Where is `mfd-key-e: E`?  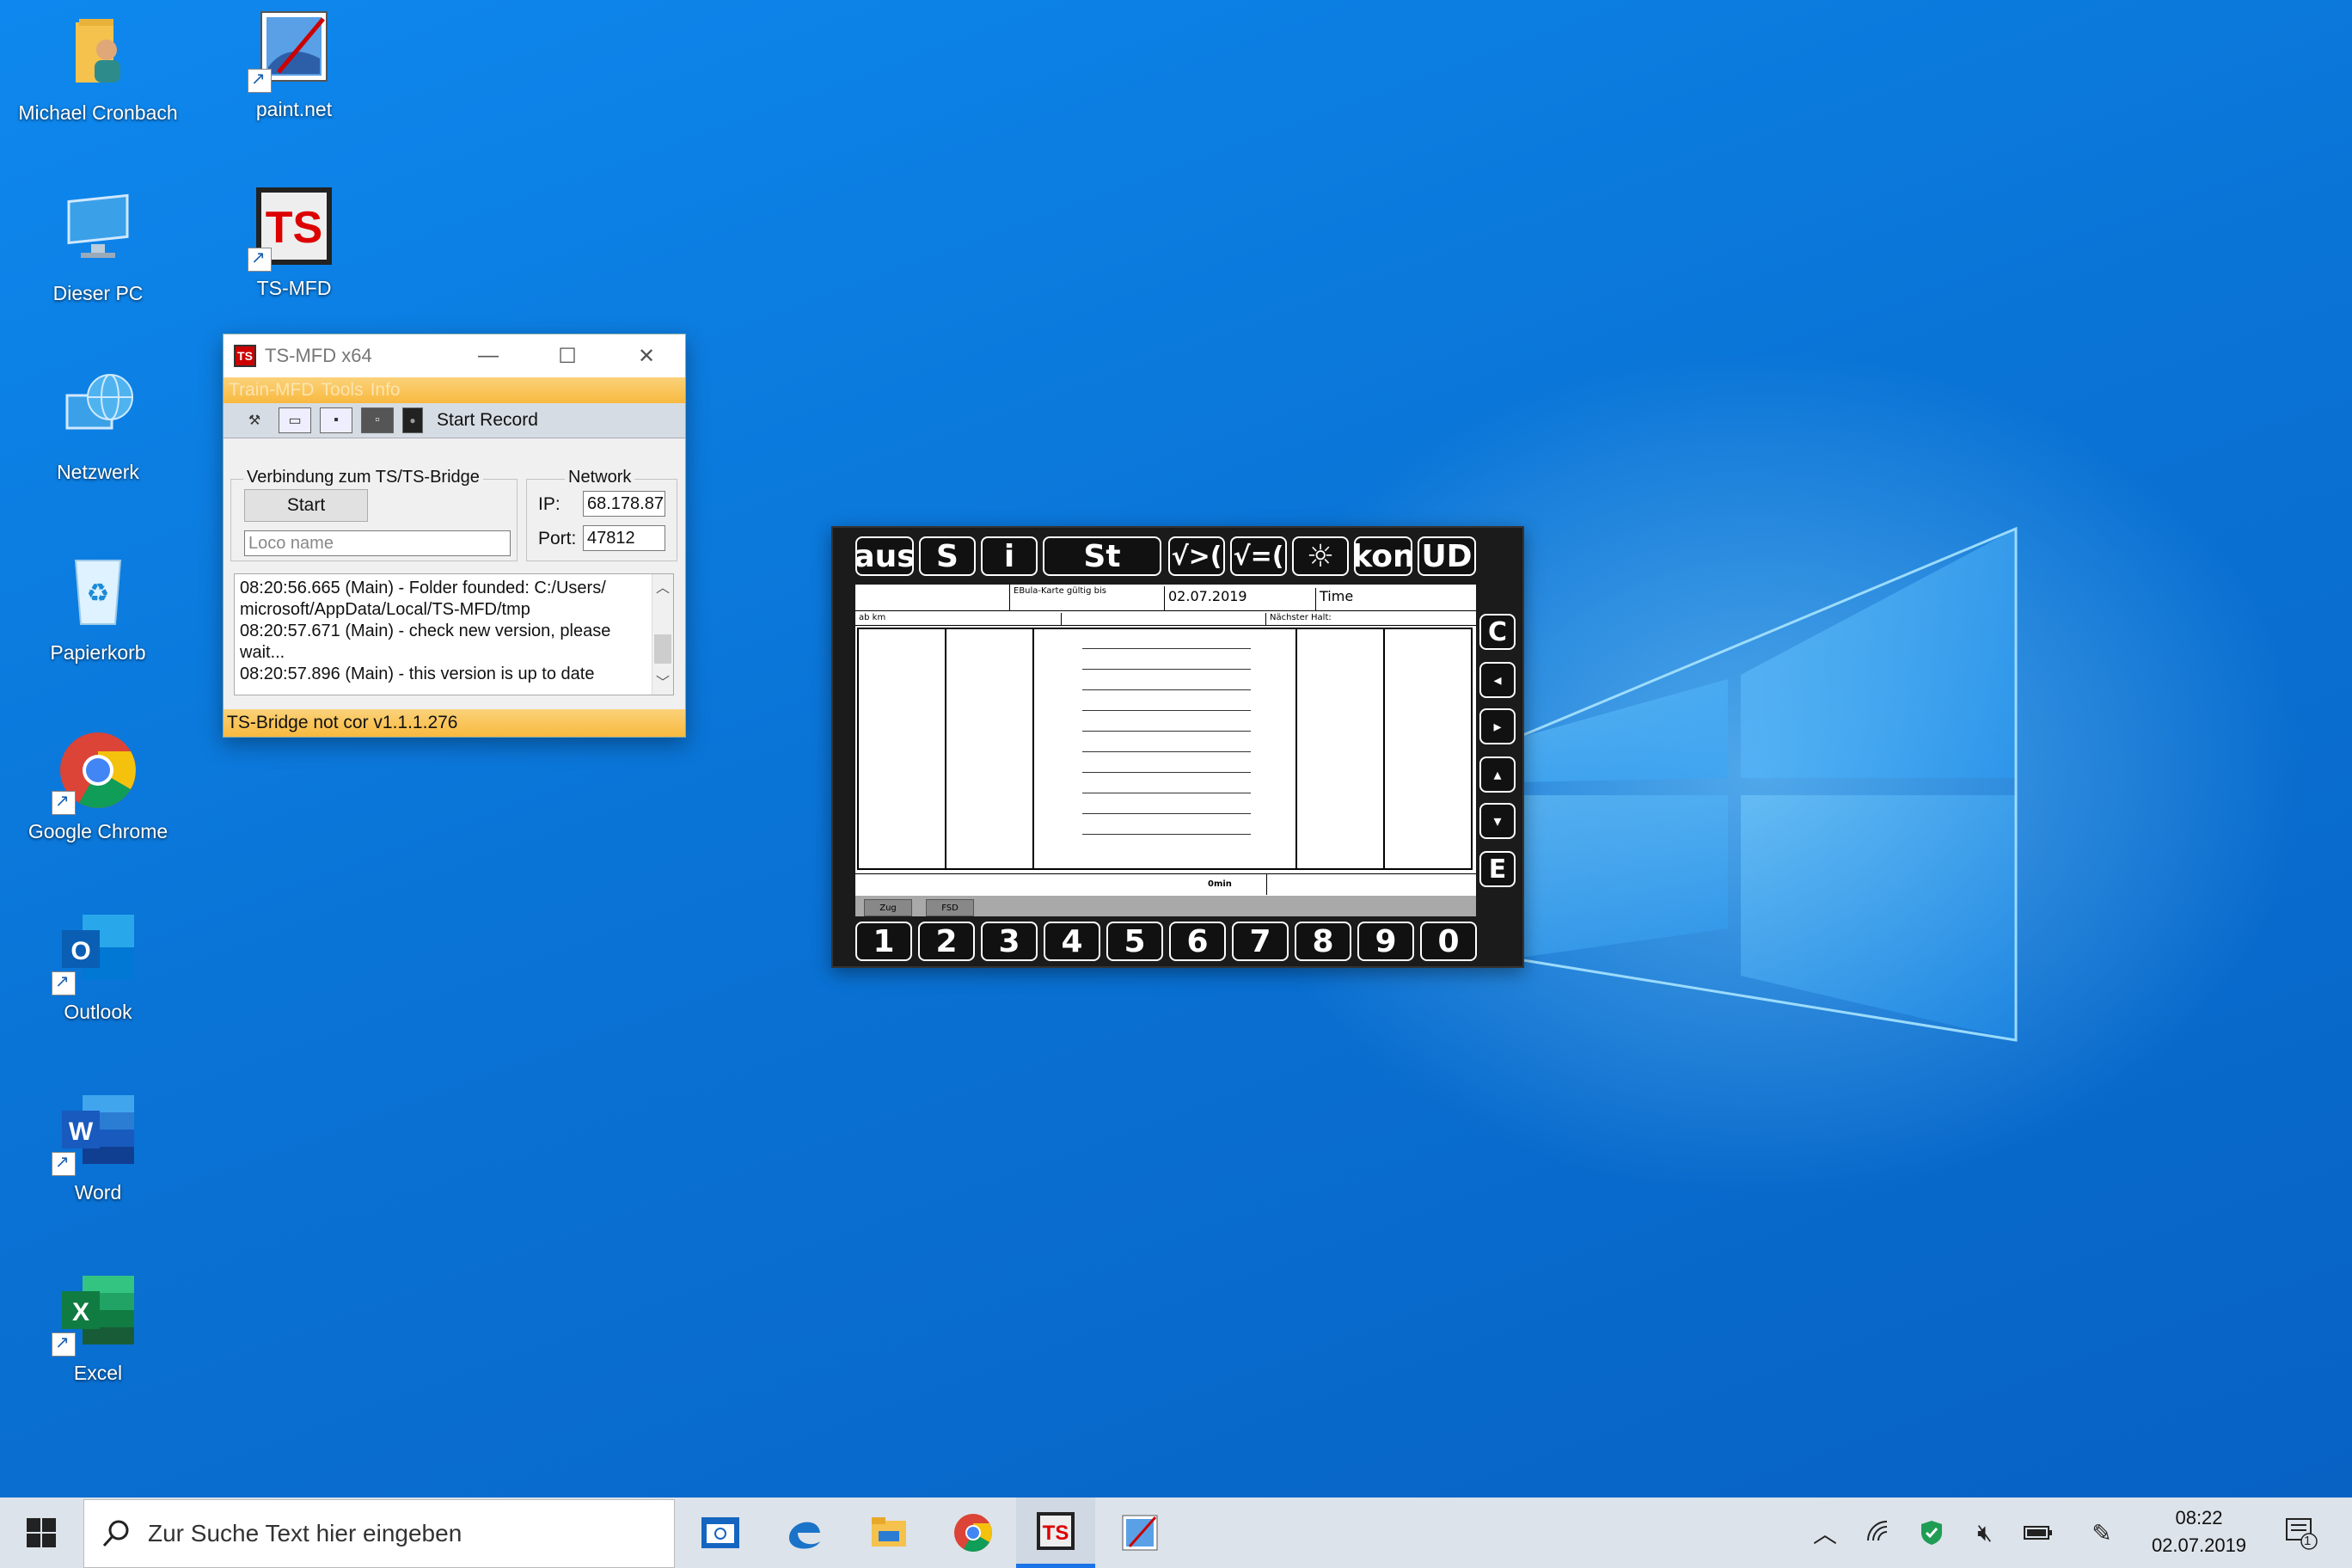 mfd-key-e: E is located at coordinates (1497, 869).